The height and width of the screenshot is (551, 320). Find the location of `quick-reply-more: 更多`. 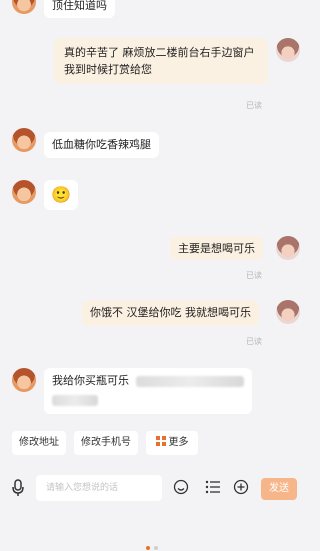

quick-reply-more: 更多 is located at coordinates (172, 443).